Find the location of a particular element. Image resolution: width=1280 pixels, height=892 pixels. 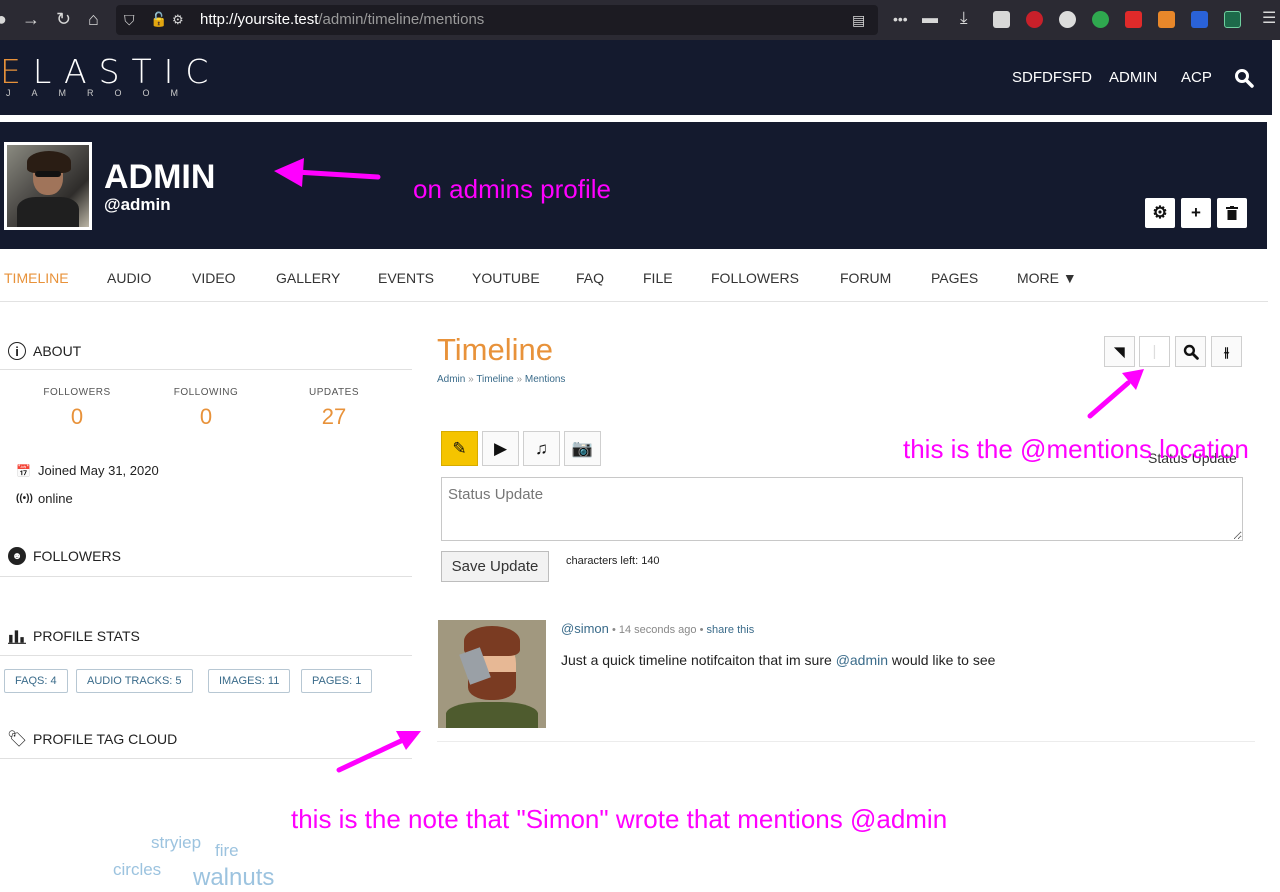

mentions-button: | is located at coordinates (1154, 351).